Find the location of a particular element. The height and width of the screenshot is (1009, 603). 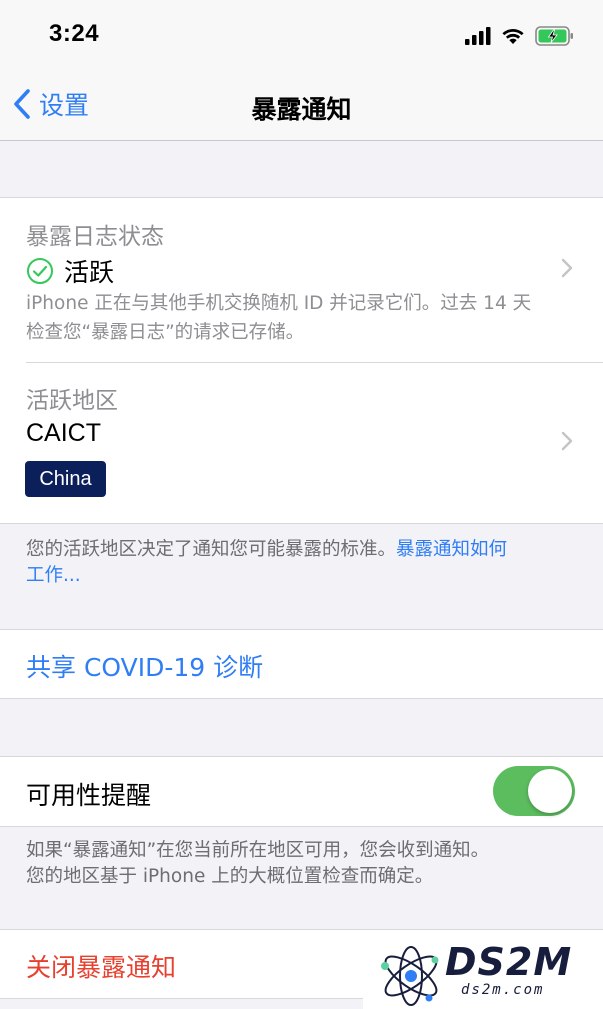

availability-alerts-label: 可用性提醒 is located at coordinates (89, 795).